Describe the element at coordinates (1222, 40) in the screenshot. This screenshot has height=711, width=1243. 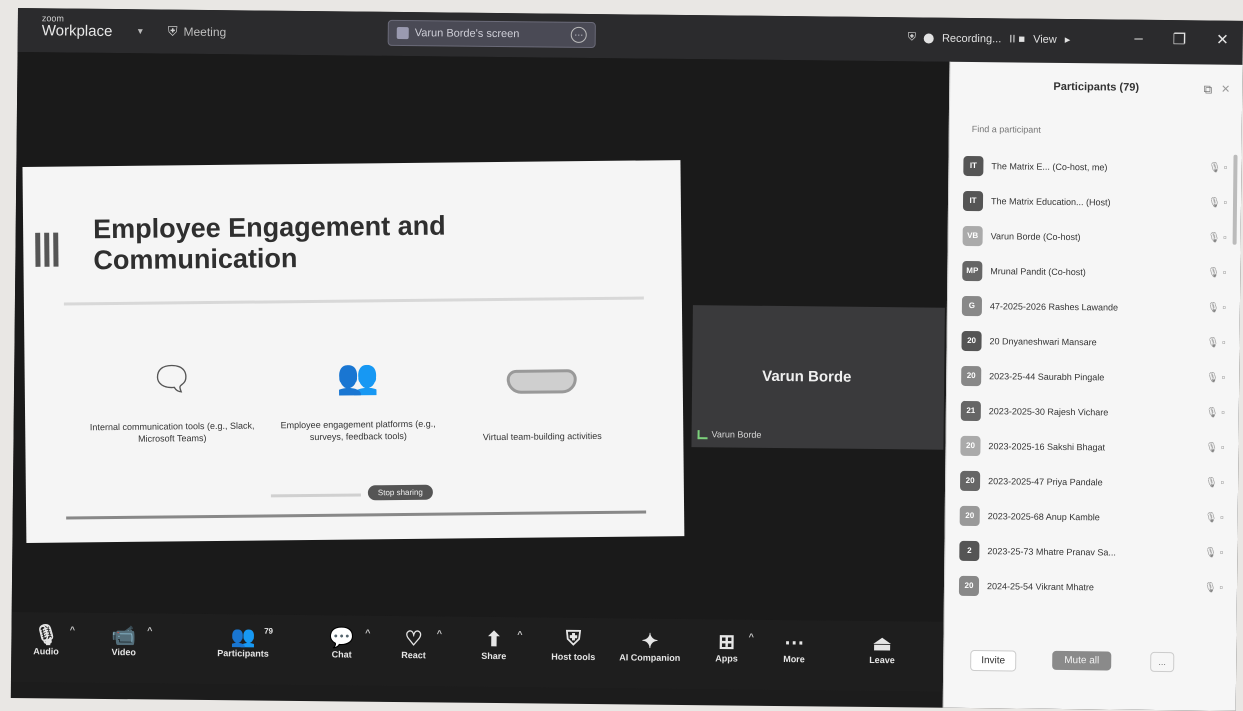
I see `close-button: ✕` at that location.